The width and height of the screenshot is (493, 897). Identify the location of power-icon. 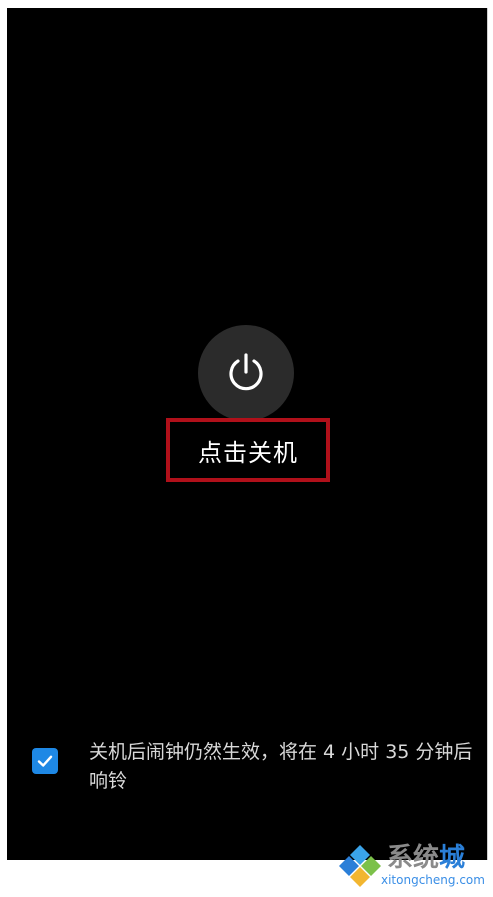
(246, 372).